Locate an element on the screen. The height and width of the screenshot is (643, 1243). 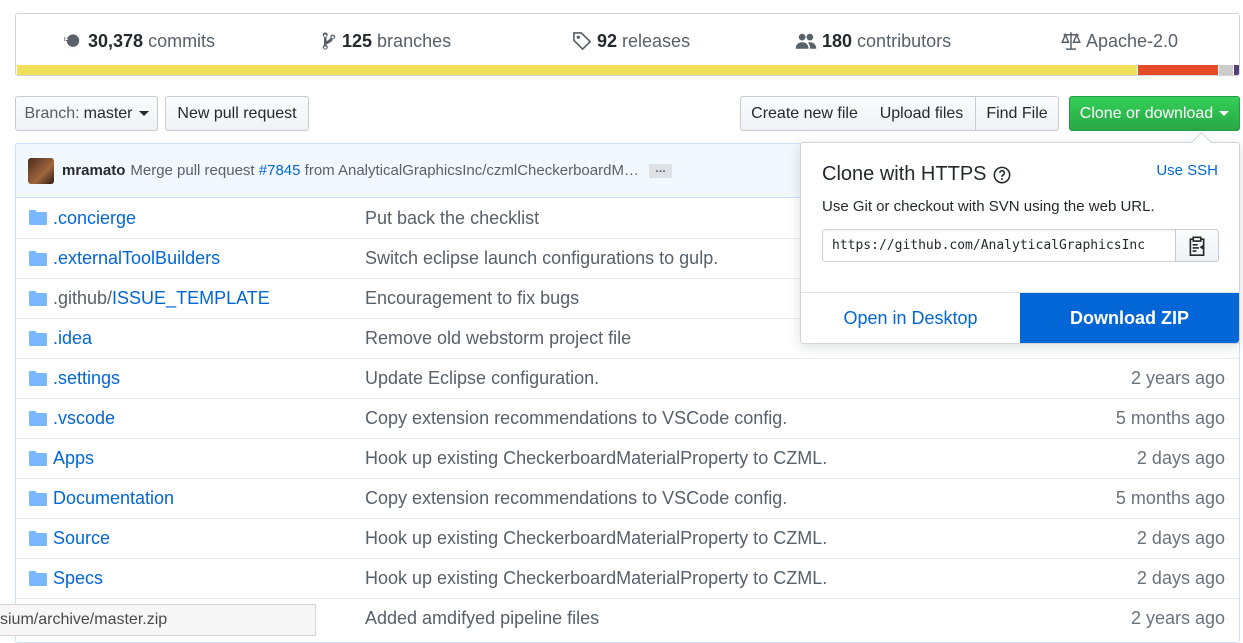
branches-label: branches is located at coordinates (414, 40).